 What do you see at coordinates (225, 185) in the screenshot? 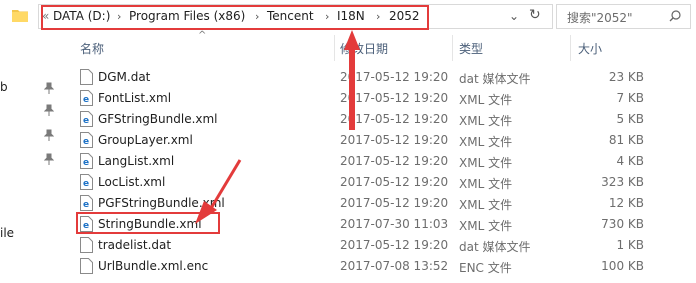
I see `arrow-diagonal-icon` at bounding box center [225, 185].